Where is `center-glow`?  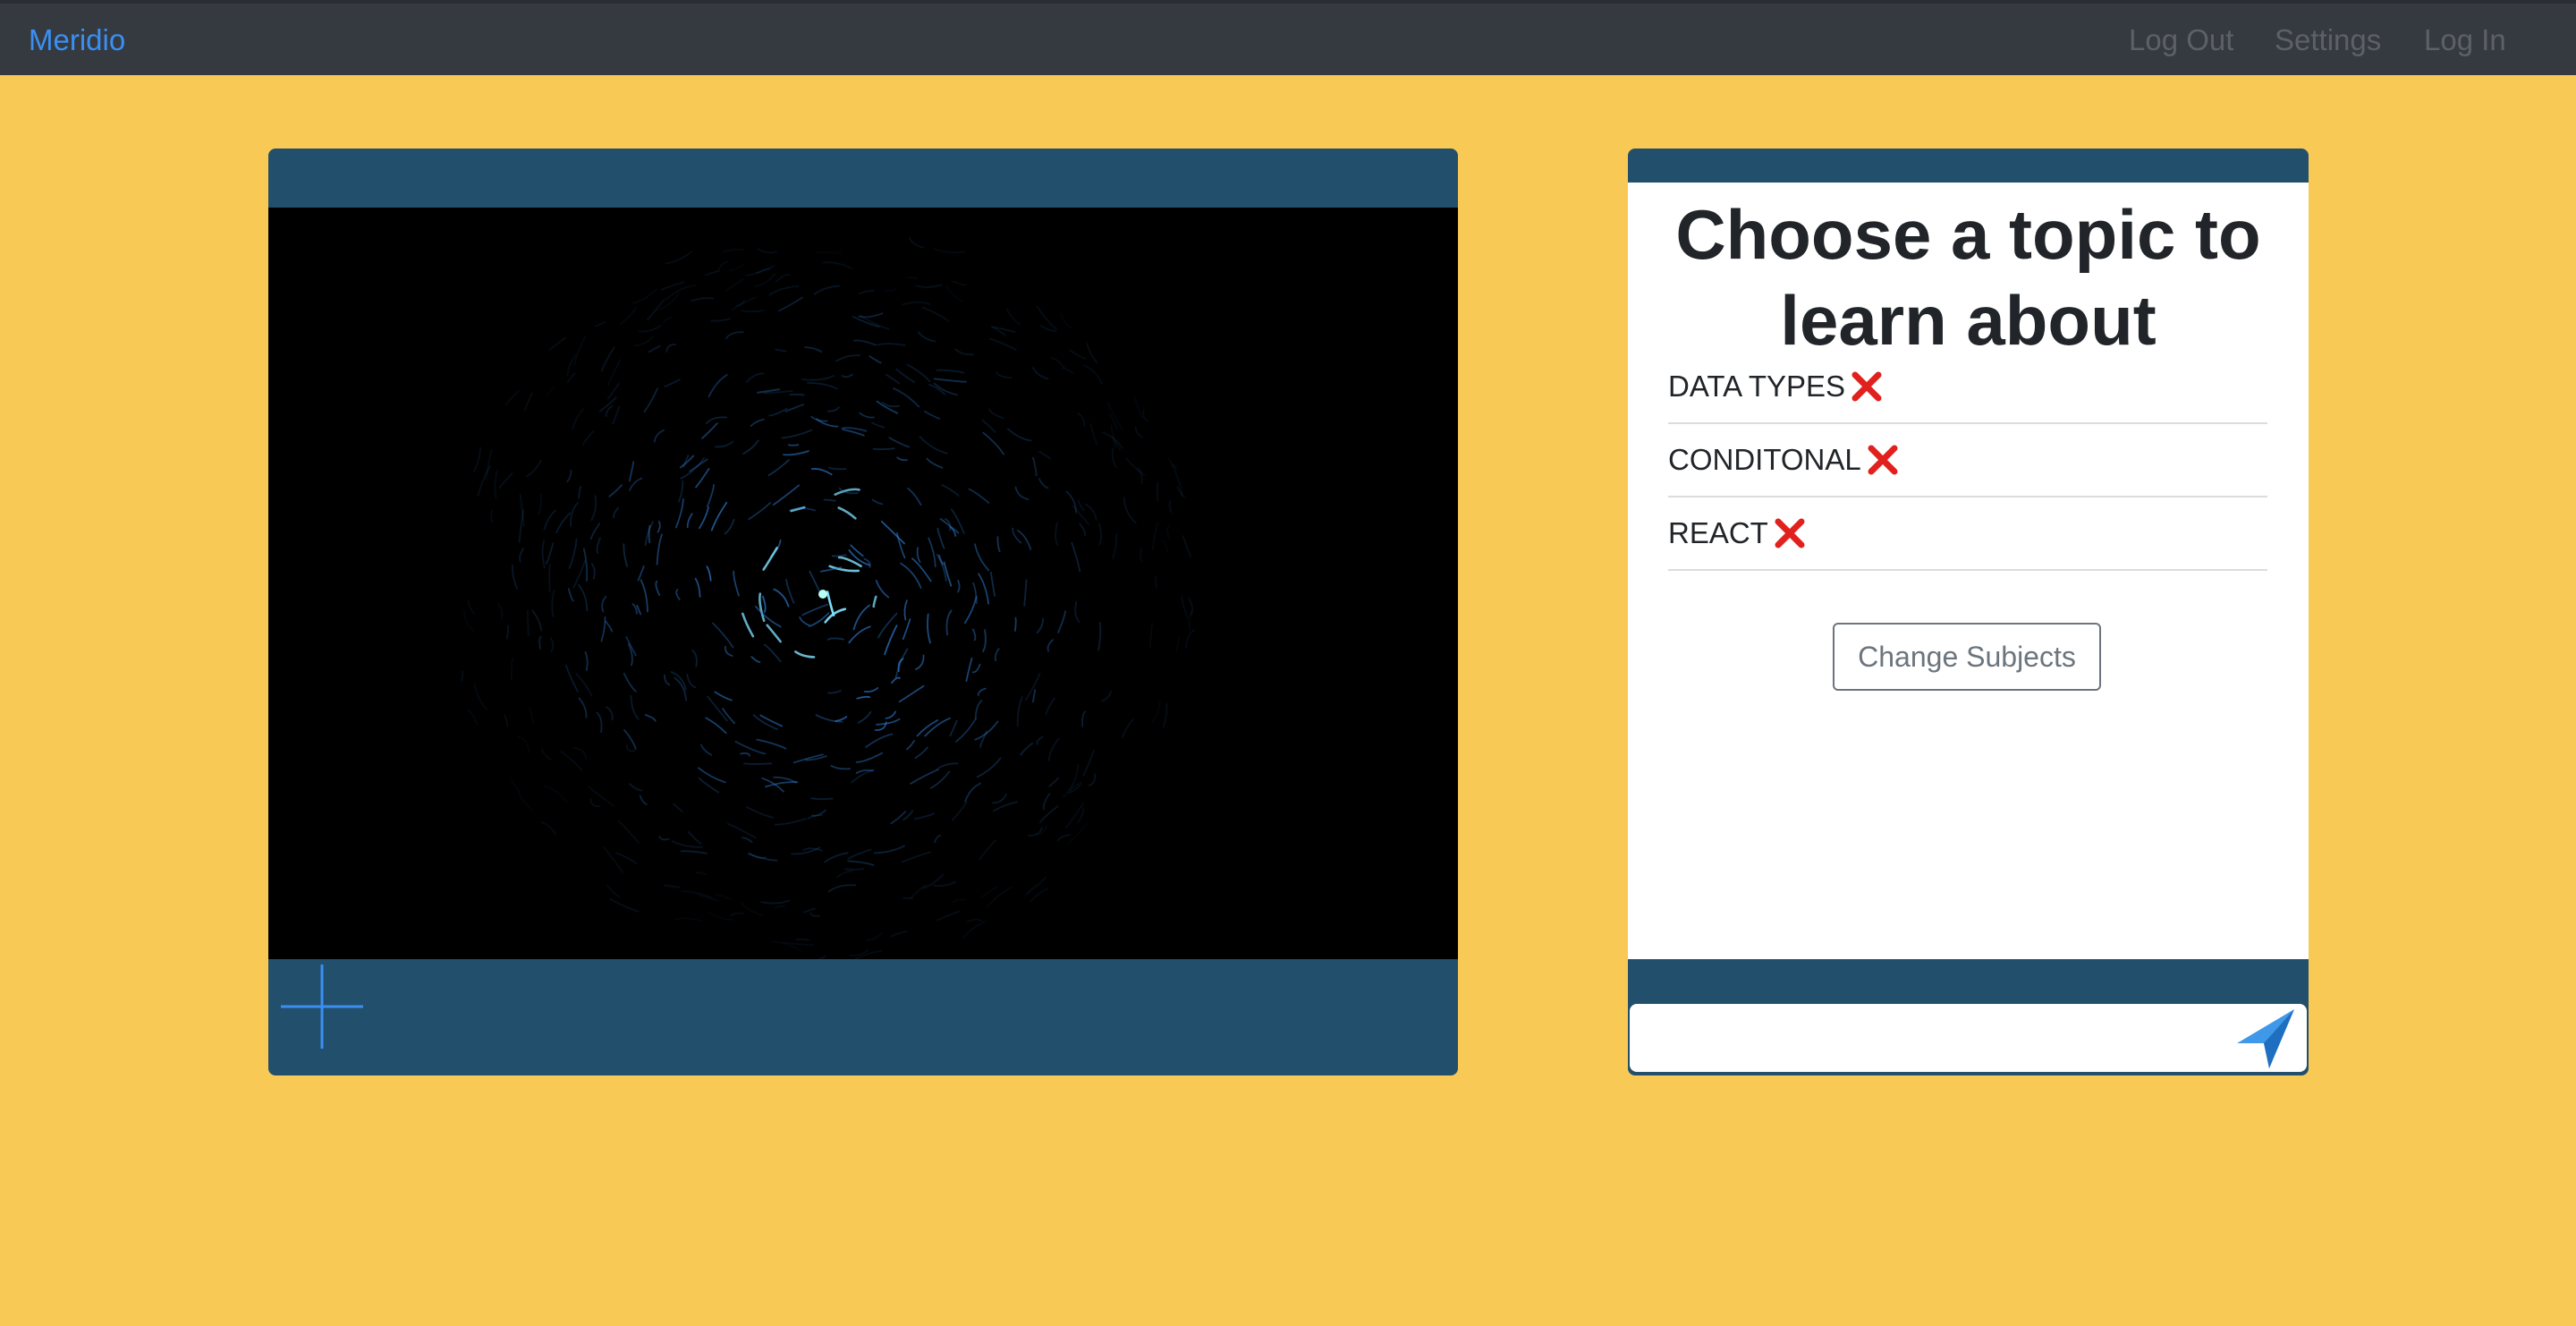 center-glow is located at coordinates (822, 594).